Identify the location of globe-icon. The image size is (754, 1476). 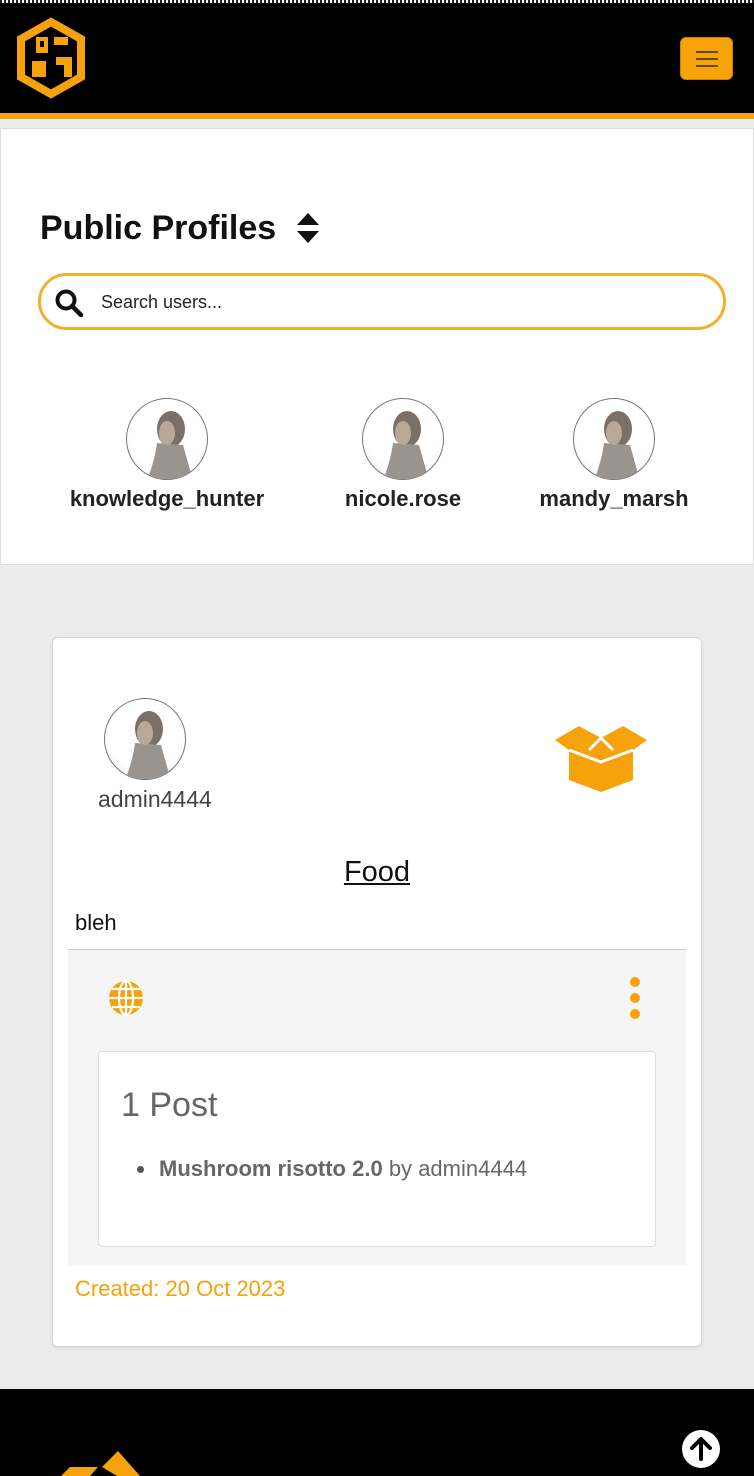
(126, 998).